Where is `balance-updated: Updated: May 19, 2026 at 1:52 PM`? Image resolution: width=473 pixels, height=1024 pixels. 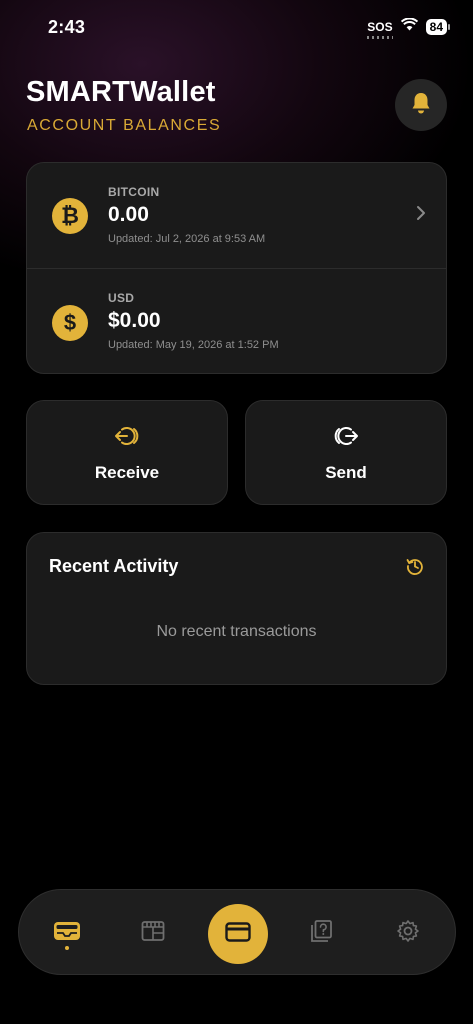 balance-updated: Updated: May 19, 2026 at 1:52 PM is located at coordinates (193, 345).